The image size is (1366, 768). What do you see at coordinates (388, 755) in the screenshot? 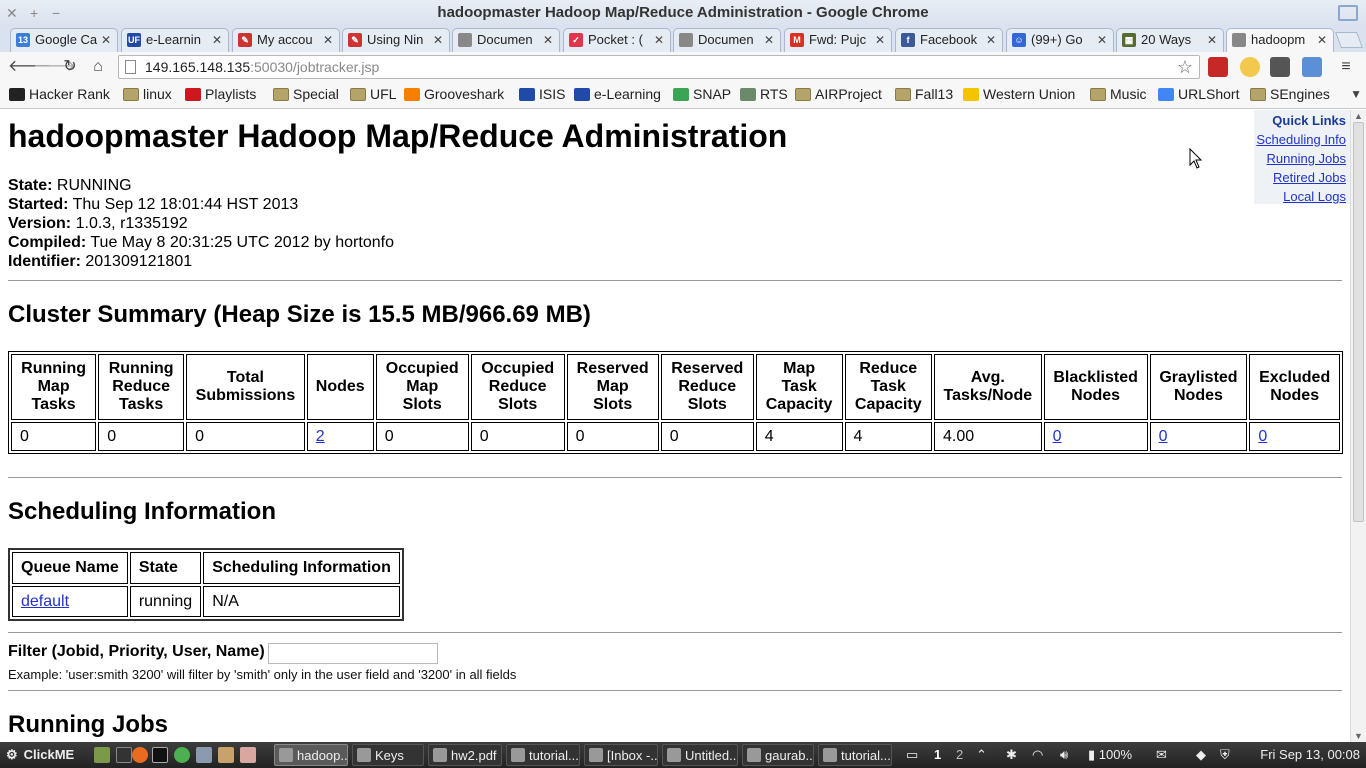
I see `taskbar-task-2: Keys` at bounding box center [388, 755].